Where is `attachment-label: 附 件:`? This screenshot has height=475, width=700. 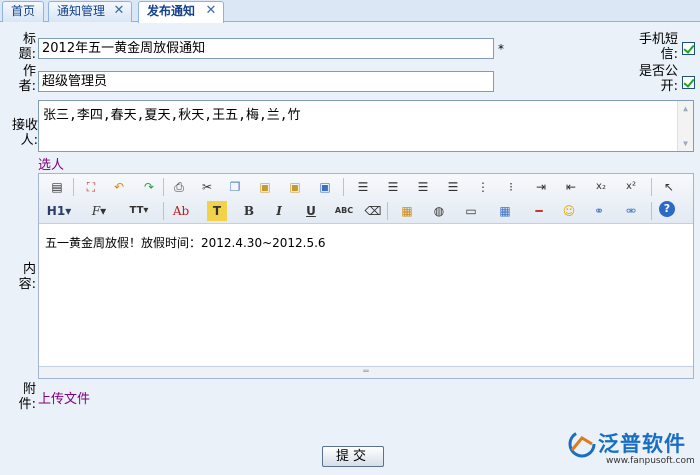
attachment-label: 附 件: is located at coordinates (23, 397).